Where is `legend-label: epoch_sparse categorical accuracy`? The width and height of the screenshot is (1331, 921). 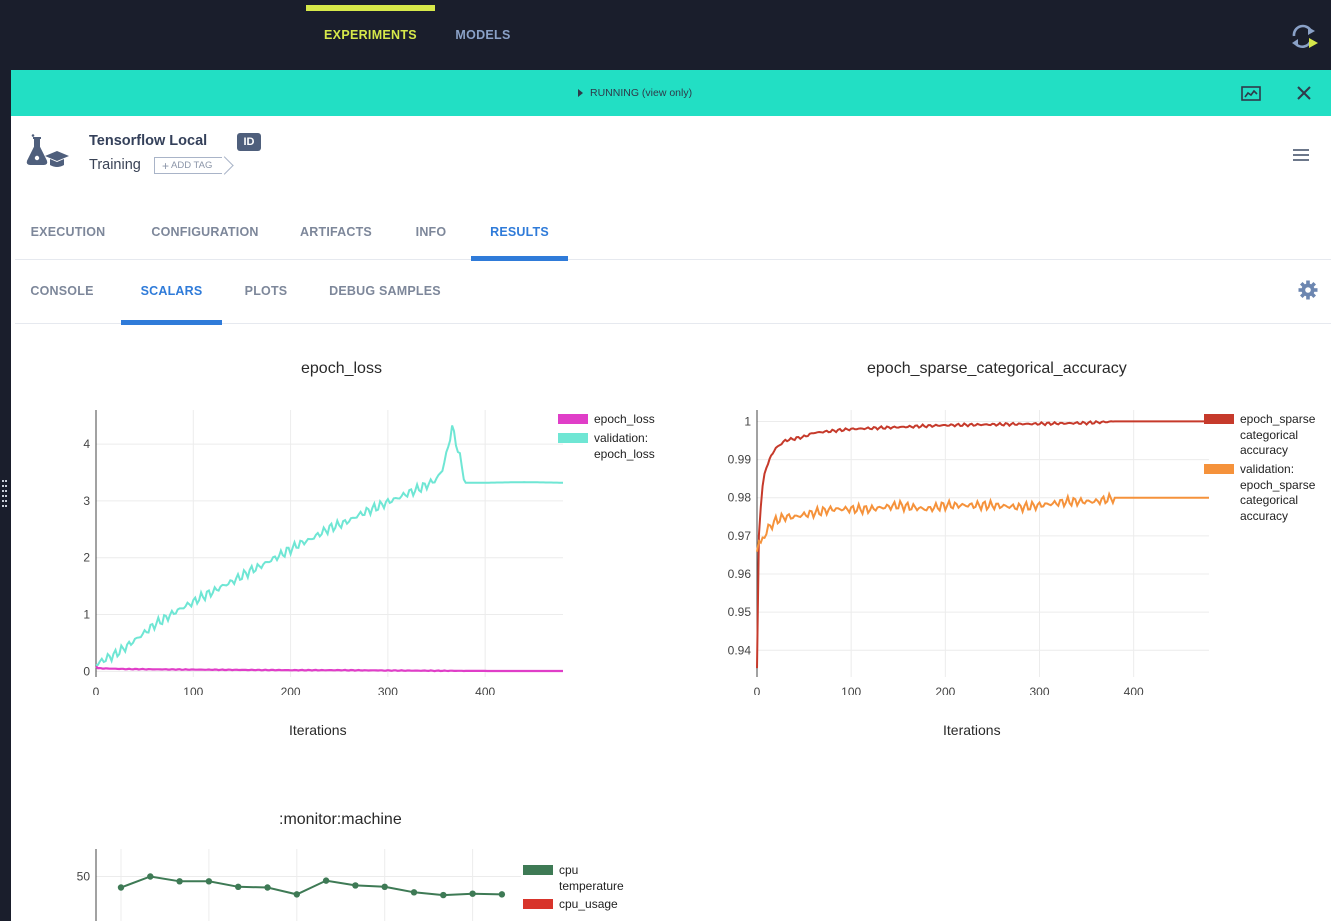
legend-label: epoch_sparse categorical accuracy is located at coordinates (1278, 434).